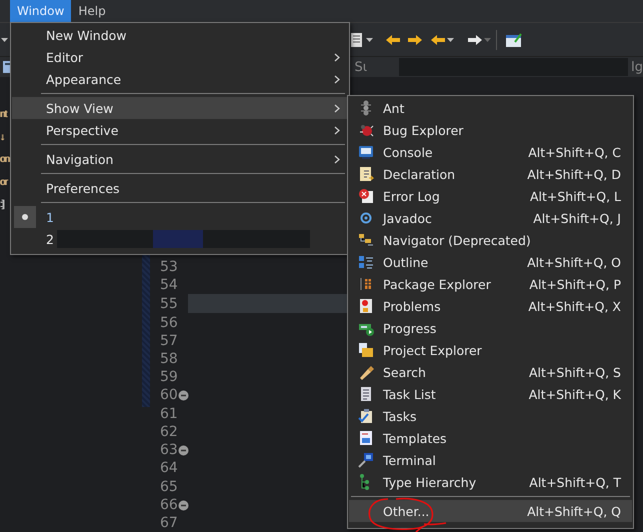  Describe the element at coordinates (490, 262) in the screenshot. I see `menu-item: Outline Alt+Shift+Q, O` at that location.